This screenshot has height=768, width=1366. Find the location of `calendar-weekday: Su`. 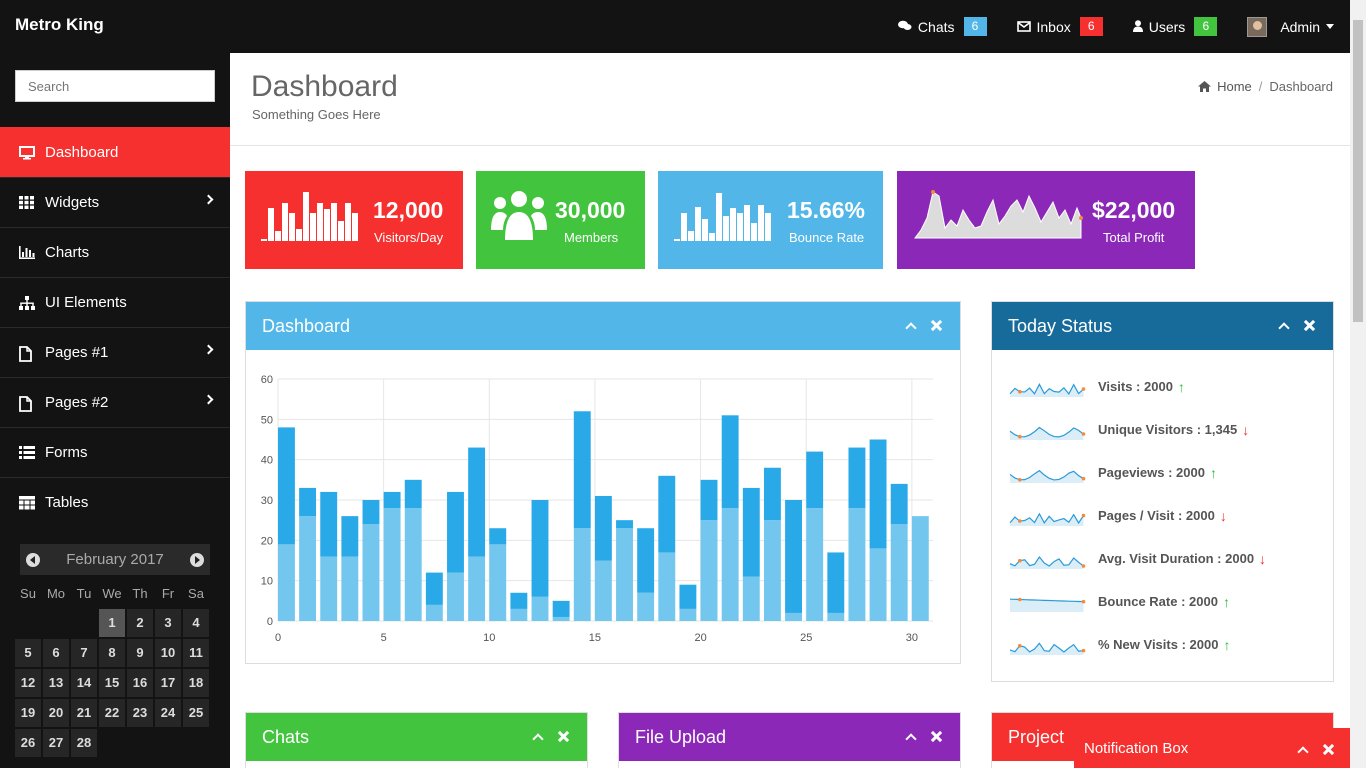

calendar-weekday: Su is located at coordinates (28, 593).